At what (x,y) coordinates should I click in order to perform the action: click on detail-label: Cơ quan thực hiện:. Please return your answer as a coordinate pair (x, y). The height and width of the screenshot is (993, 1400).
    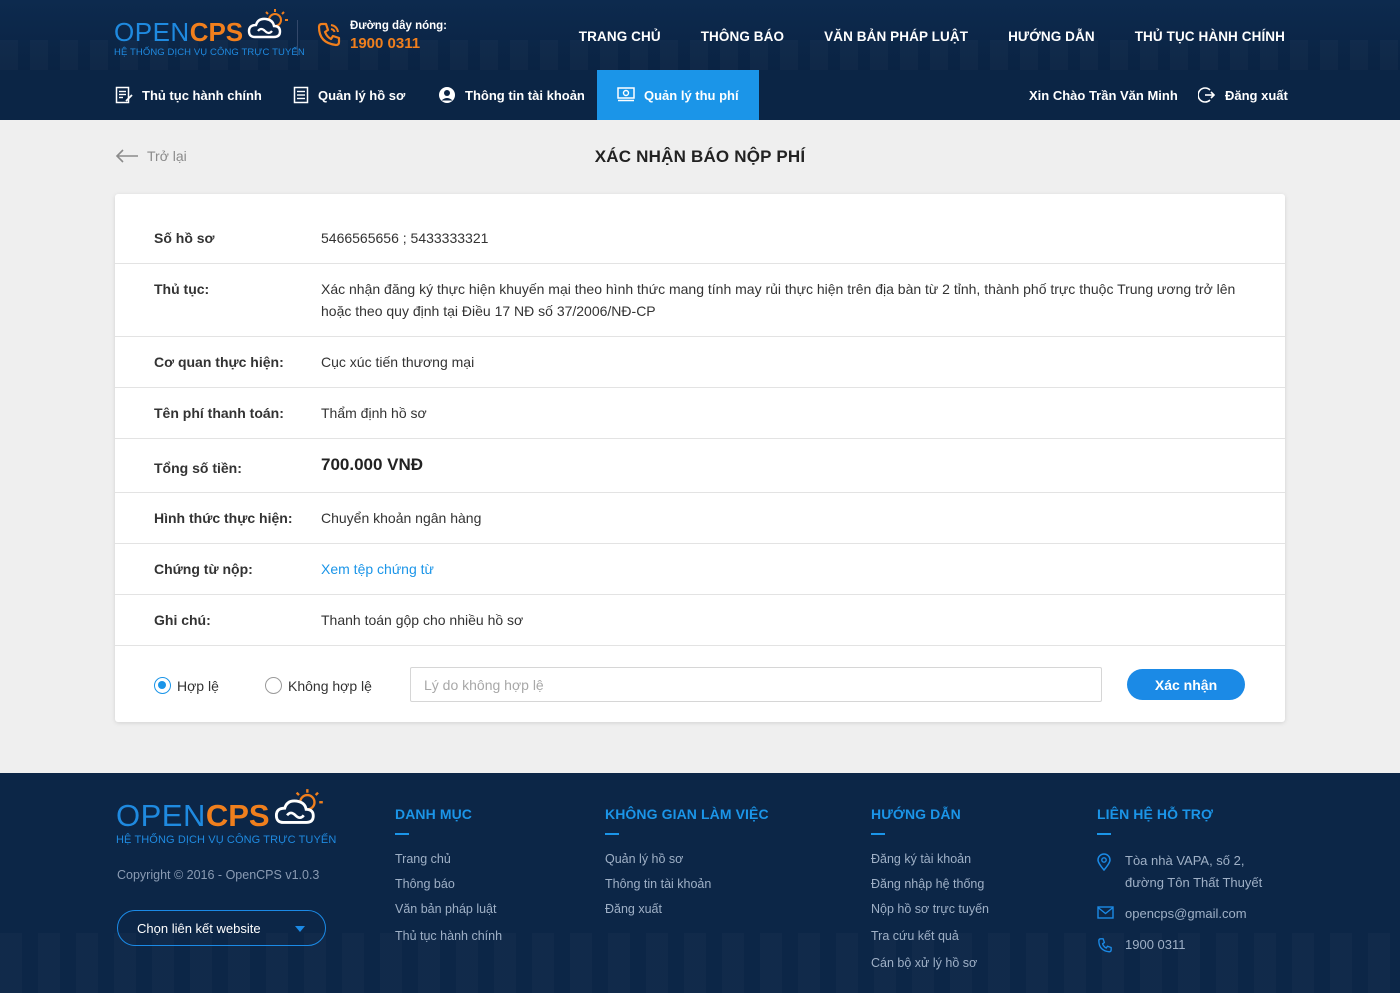
    Looking at the image, I should click on (219, 362).